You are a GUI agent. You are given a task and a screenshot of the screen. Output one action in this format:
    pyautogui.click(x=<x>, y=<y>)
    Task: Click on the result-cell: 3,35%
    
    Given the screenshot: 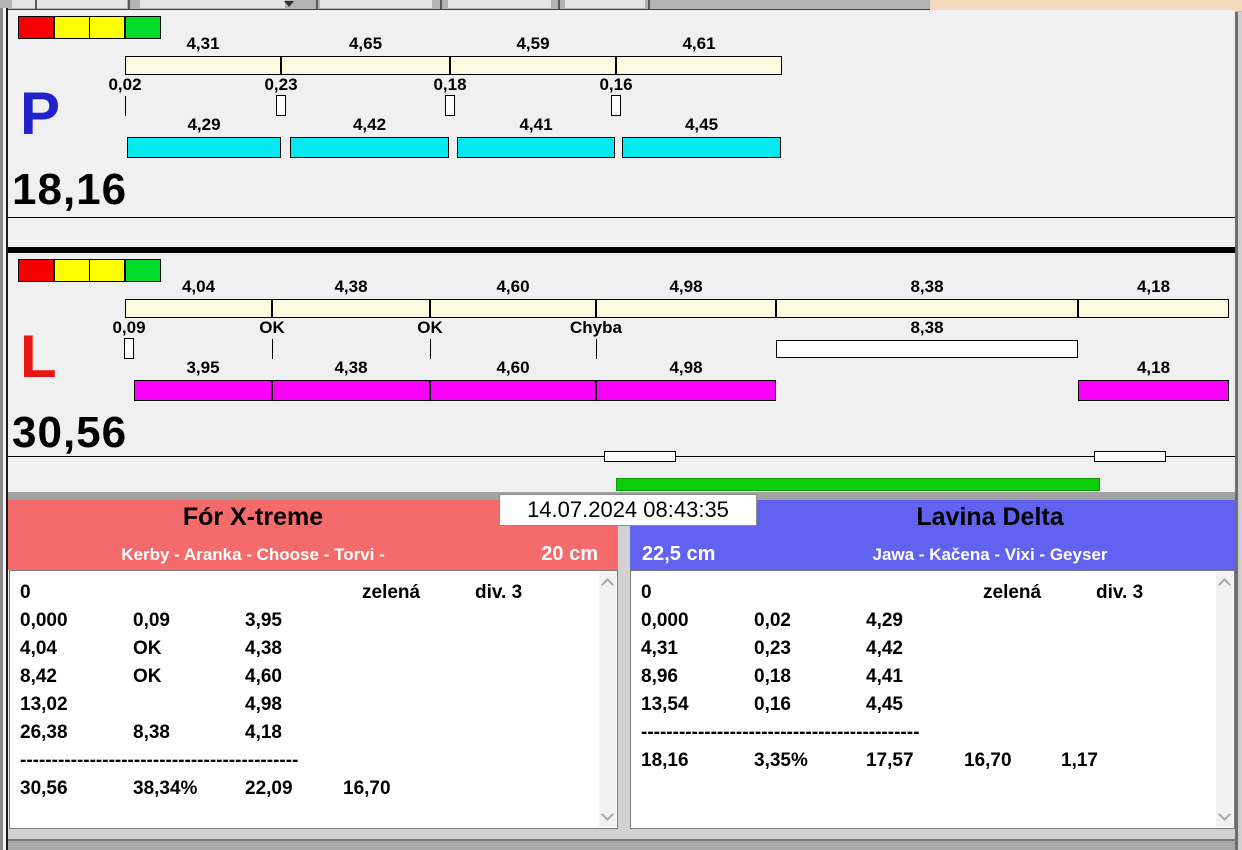 What is the action you would take?
    pyautogui.click(x=781, y=760)
    